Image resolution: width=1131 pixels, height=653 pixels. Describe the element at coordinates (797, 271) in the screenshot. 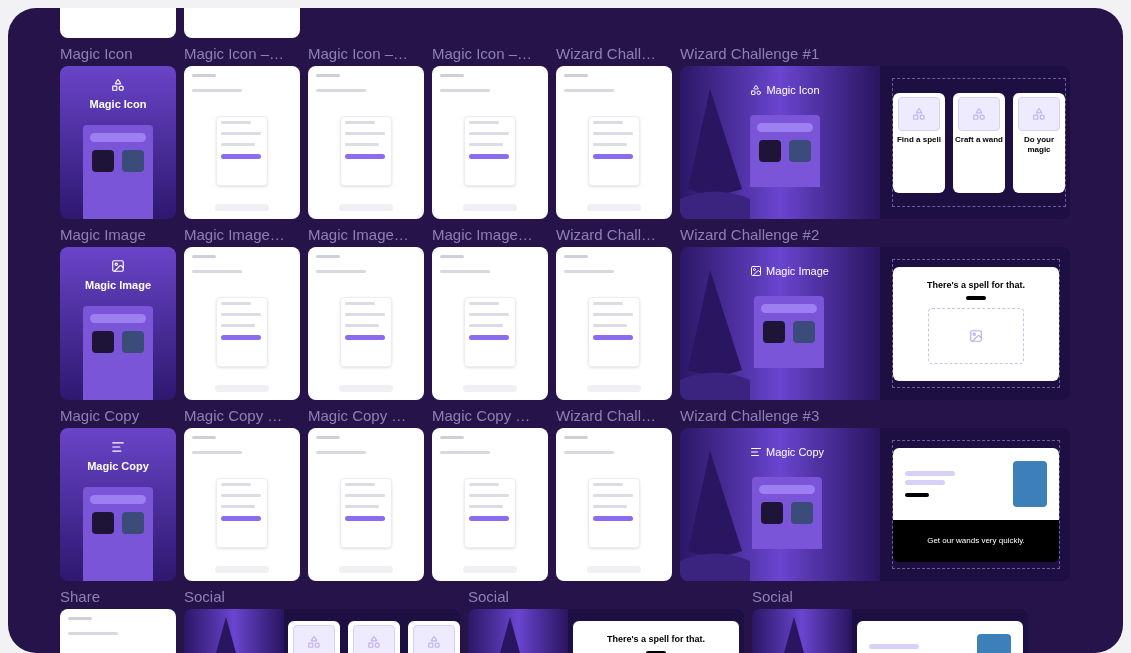

I see `challenge-title: Magic Image` at that location.